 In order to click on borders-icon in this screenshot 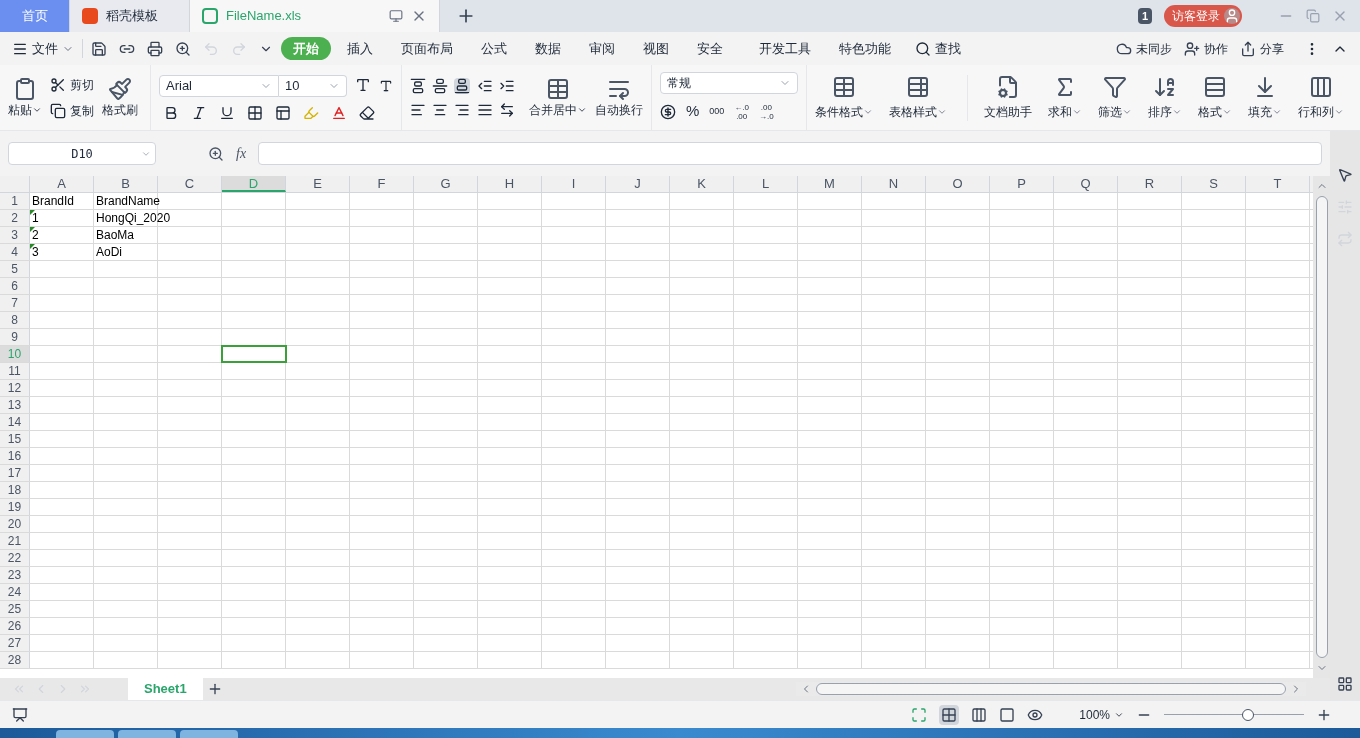, I will do `click(255, 112)`.